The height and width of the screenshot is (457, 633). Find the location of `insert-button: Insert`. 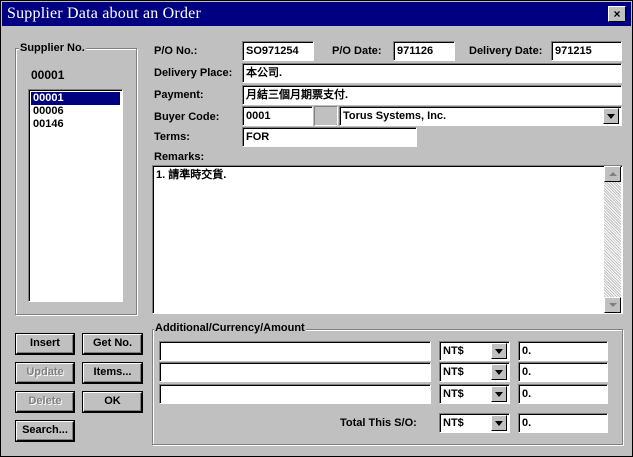

insert-button: Insert is located at coordinates (45, 344).